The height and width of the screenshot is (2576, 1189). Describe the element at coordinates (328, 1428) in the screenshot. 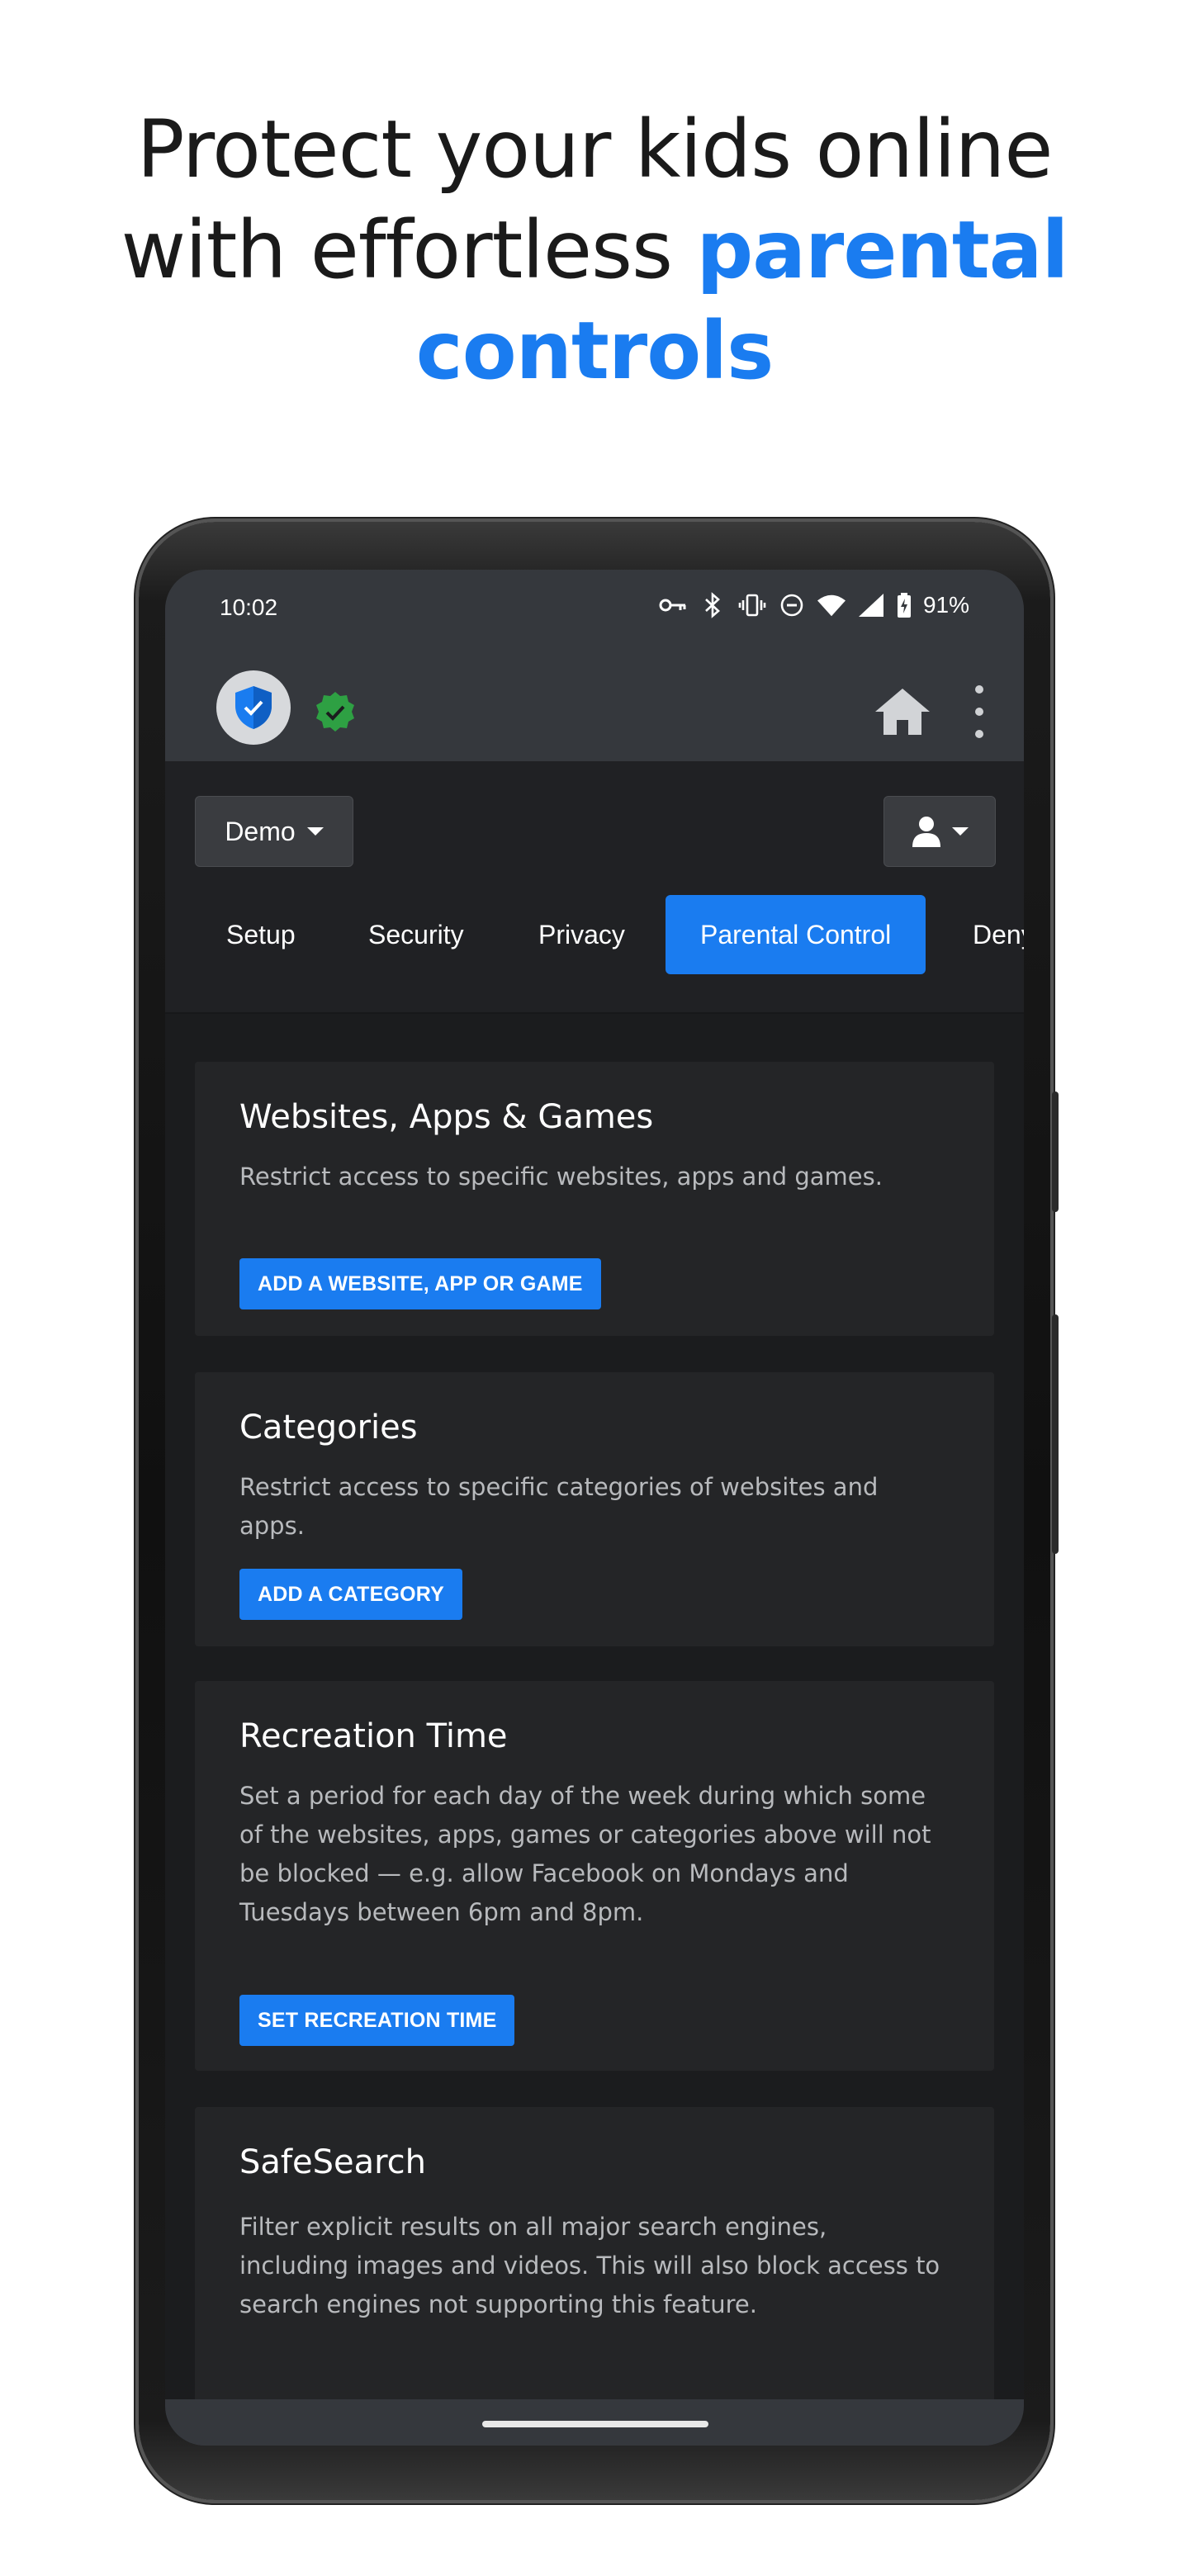

I see `card-title: Categories` at that location.